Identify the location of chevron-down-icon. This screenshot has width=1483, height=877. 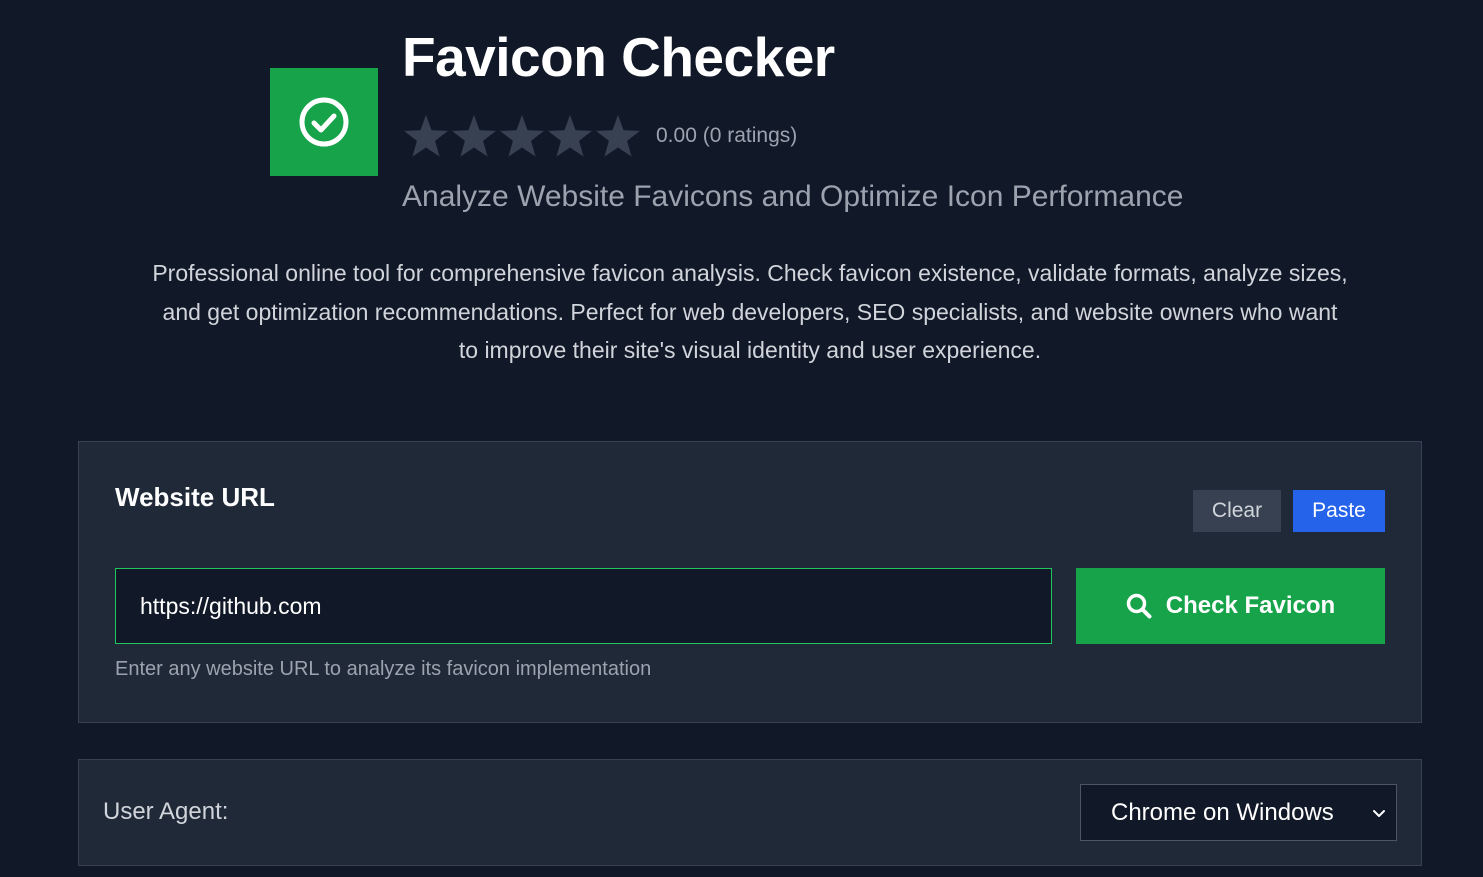
(1379, 813).